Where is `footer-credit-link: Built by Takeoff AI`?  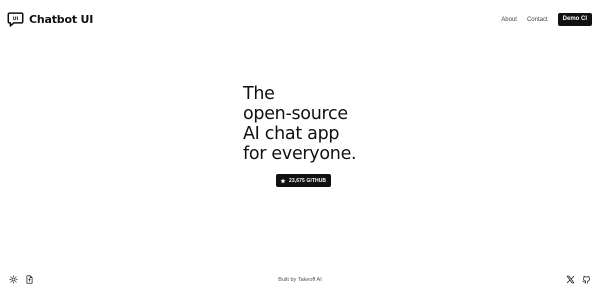
footer-credit-link: Built by Takeoff AI is located at coordinates (300, 280).